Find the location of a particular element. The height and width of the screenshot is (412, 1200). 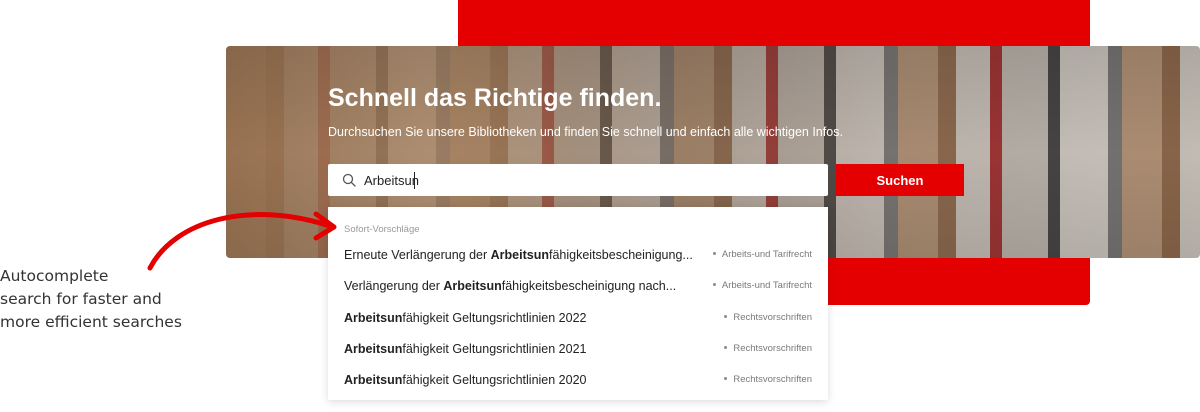

hero-title: Schnell das Richtige finden. is located at coordinates (495, 98).